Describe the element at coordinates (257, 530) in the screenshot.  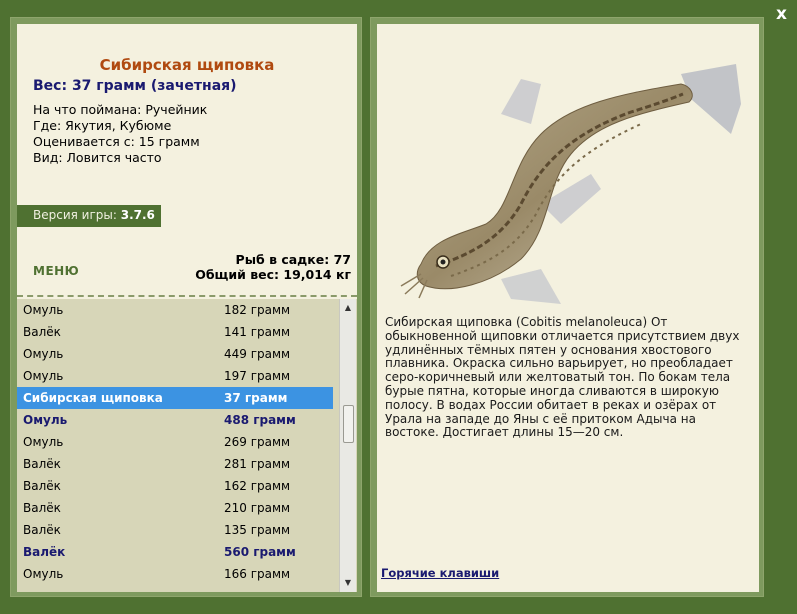
I see `list-item-weight: 135 грамм` at that location.